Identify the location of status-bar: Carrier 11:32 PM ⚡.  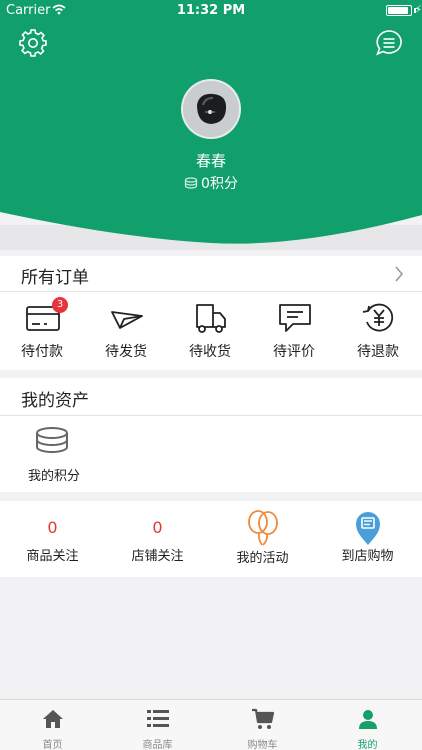
(211, 11).